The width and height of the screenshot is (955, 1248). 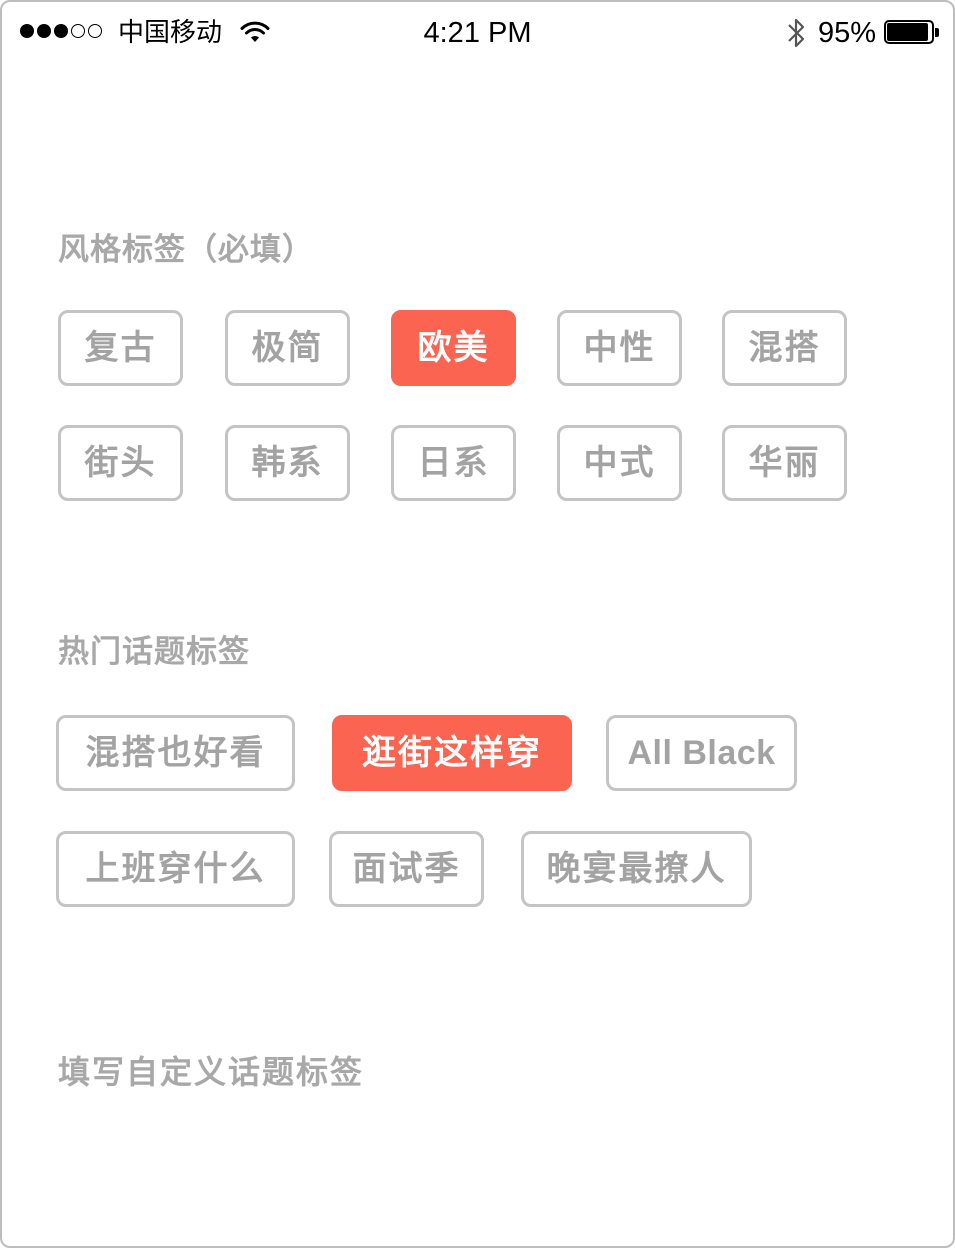 I want to click on style-tag: 中式, so click(x=619, y=463).